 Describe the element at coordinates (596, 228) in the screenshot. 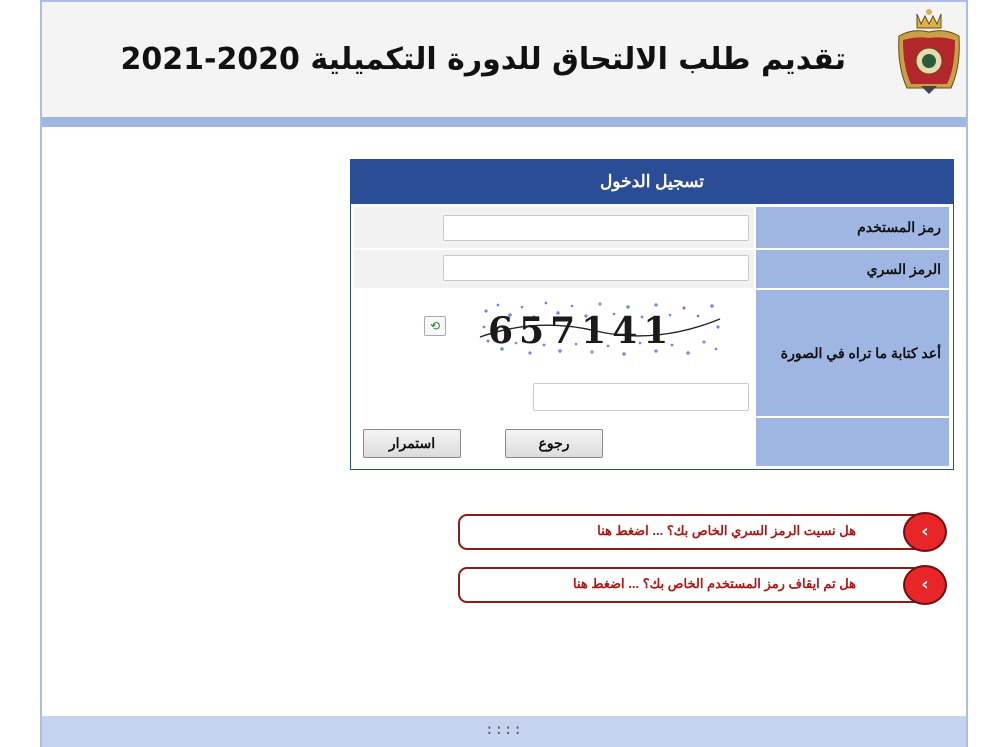

I see `username-input` at that location.